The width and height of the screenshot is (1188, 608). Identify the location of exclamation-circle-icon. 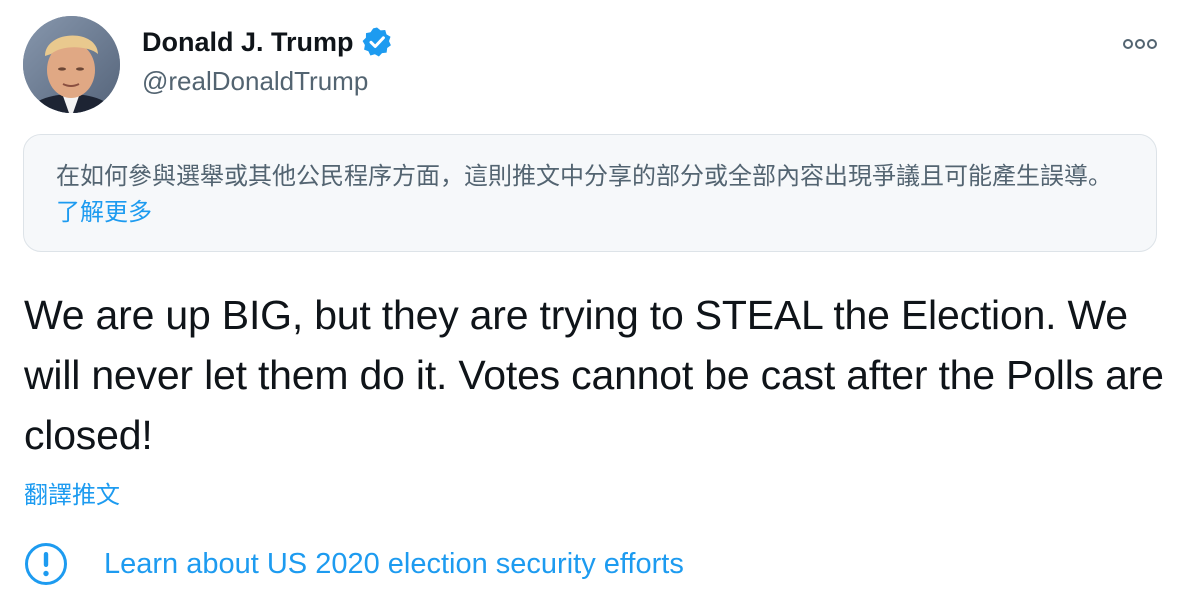
(46, 564).